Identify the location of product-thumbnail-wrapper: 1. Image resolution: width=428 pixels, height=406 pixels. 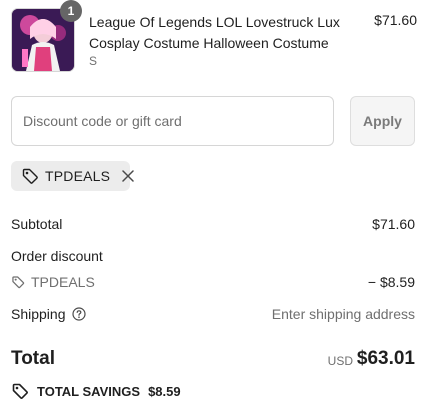
(46, 36).